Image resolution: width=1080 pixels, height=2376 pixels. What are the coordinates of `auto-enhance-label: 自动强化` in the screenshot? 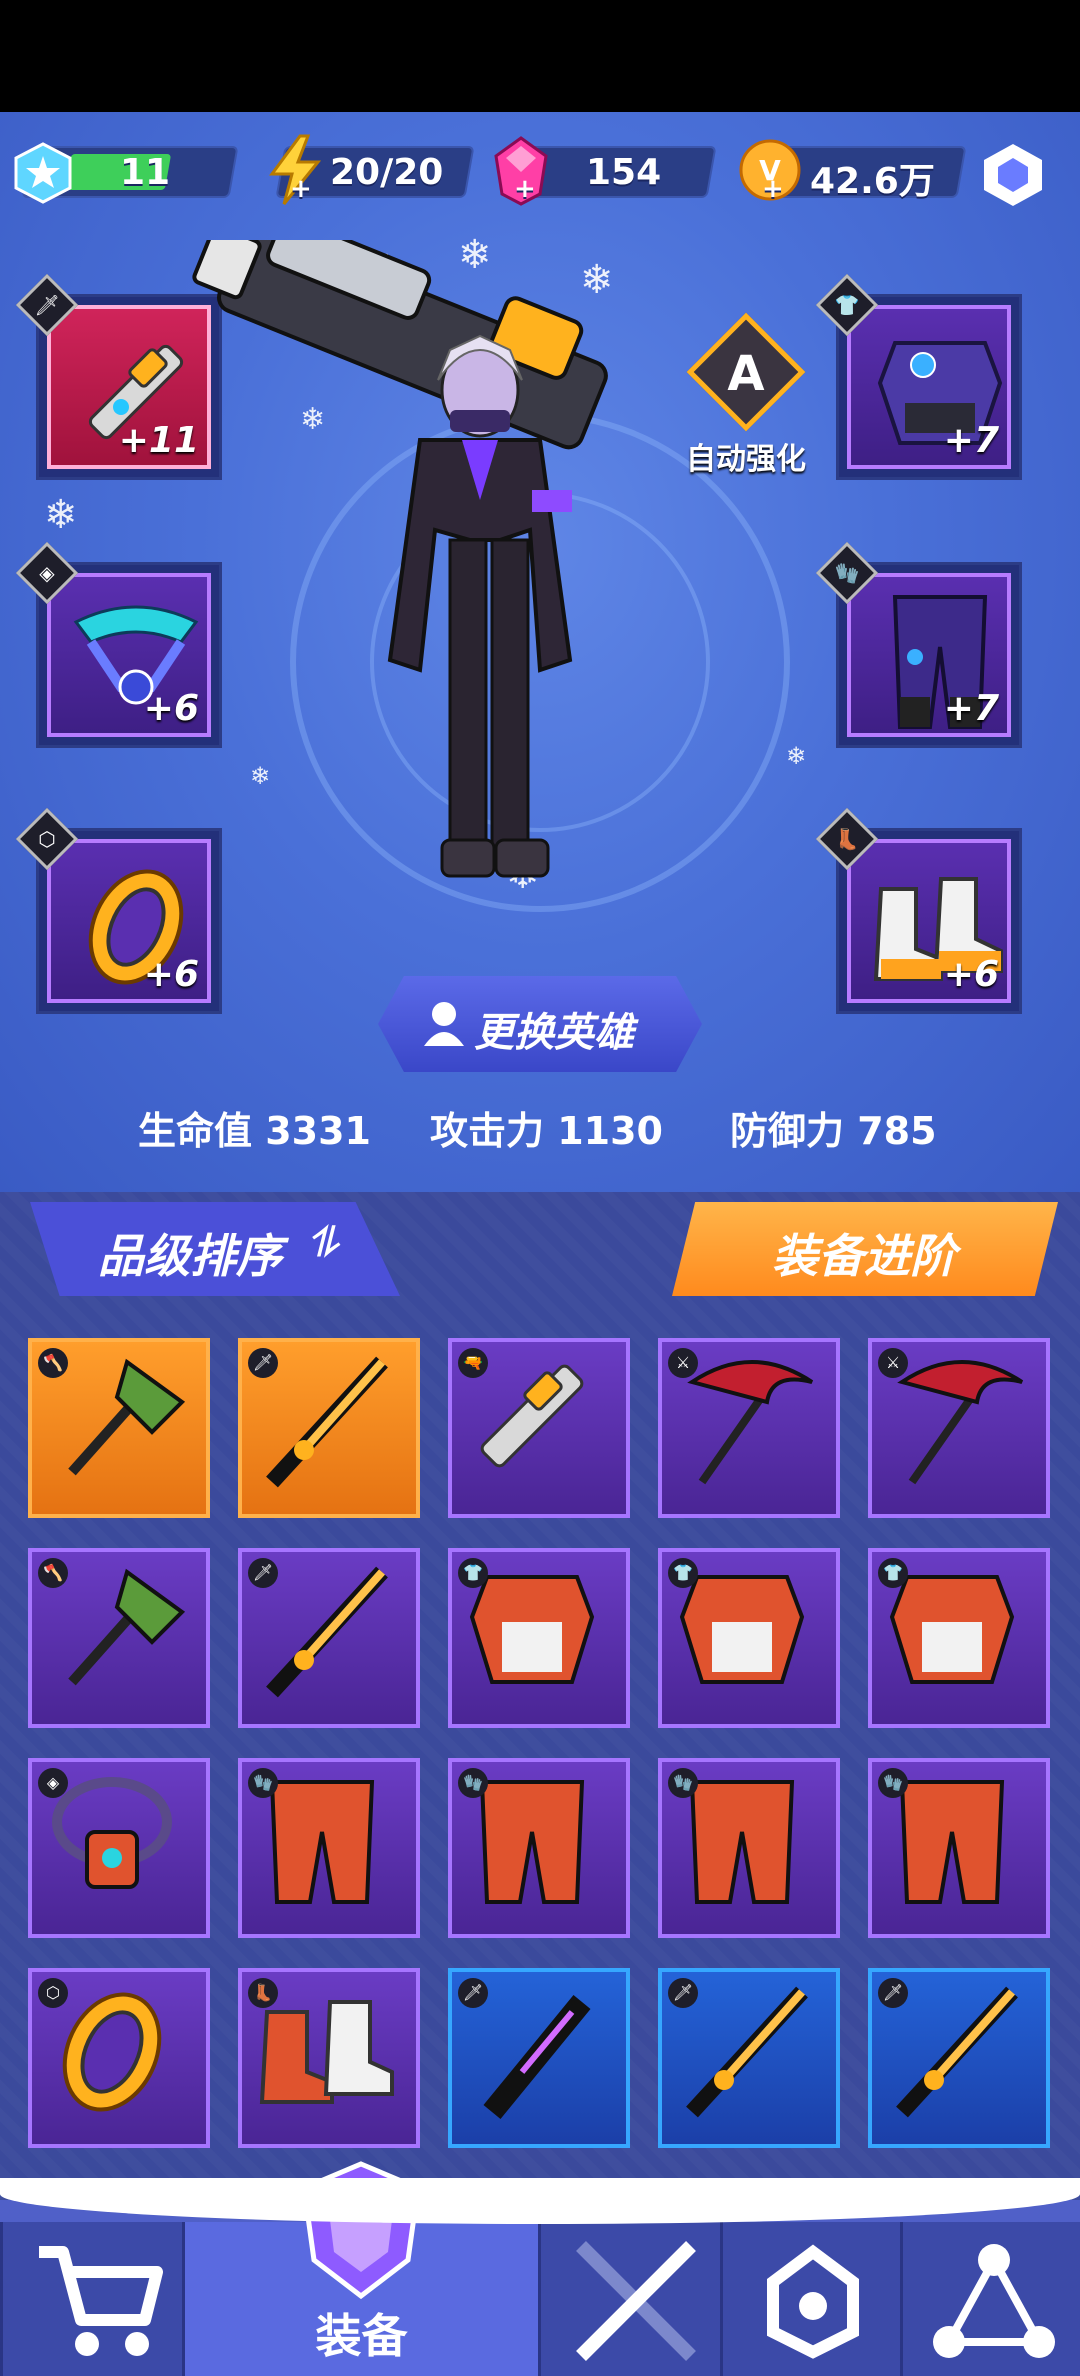 It's located at (746, 459).